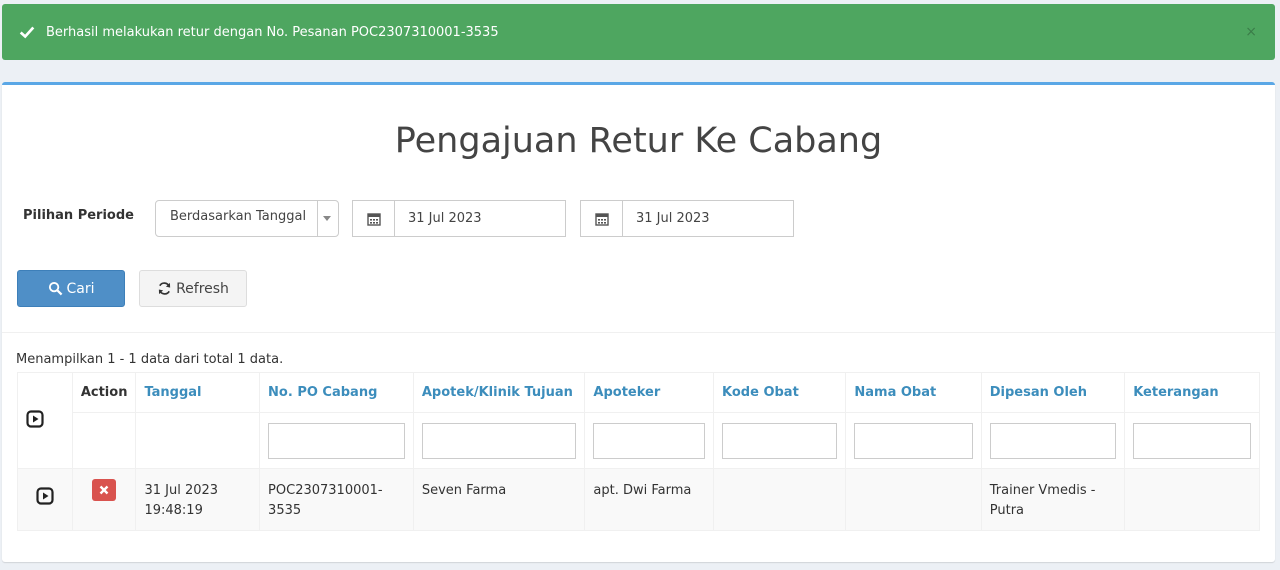 The width and height of the screenshot is (1280, 570). I want to click on col-nama-obat-link: Nama Obat, so click(895, 392).